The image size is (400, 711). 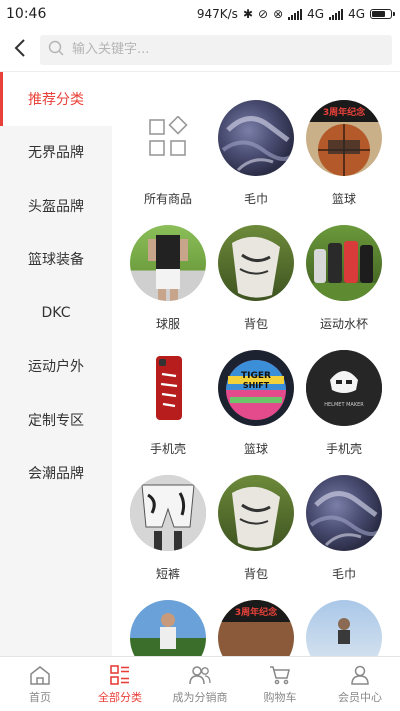 I want to click on category-basketball-2: TIGER SHIFT 篮球, so click(x=256, y=403).